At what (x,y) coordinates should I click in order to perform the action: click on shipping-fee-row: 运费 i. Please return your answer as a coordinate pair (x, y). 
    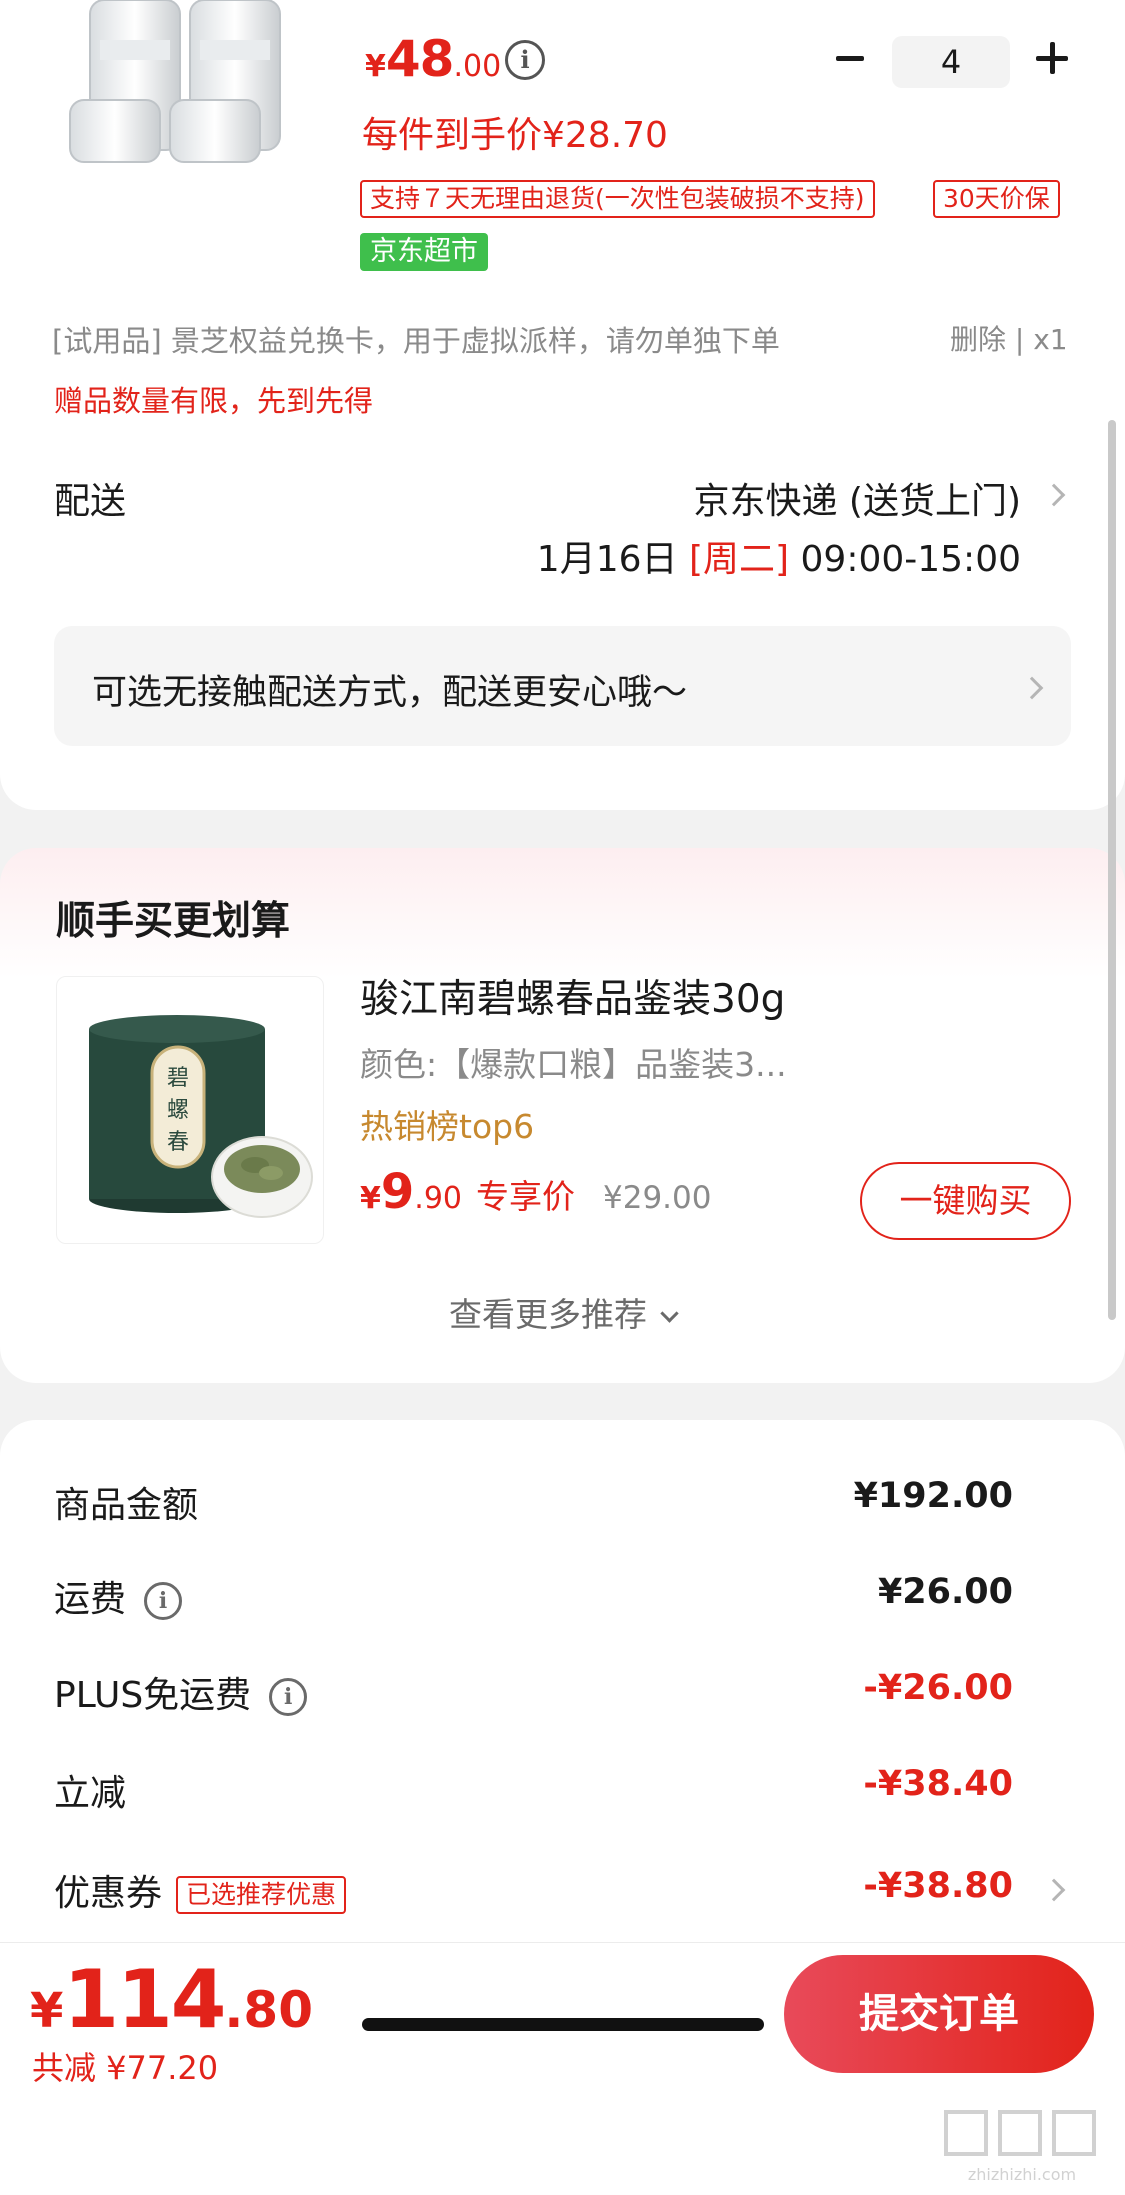
    Looking at the image, I should click on (118, 1596).